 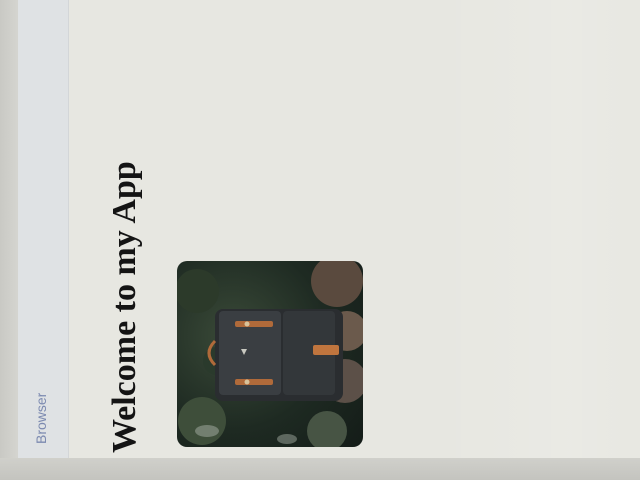 I want to click on monitor-bezel-left, so click(x=10, y=240).